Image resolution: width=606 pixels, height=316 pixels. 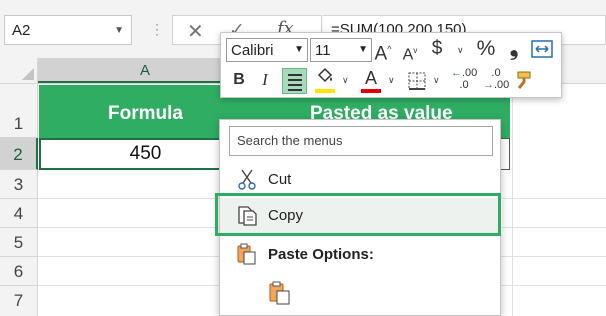 I want to click on name-box: A2 ▼, so click(x=68, y=30).